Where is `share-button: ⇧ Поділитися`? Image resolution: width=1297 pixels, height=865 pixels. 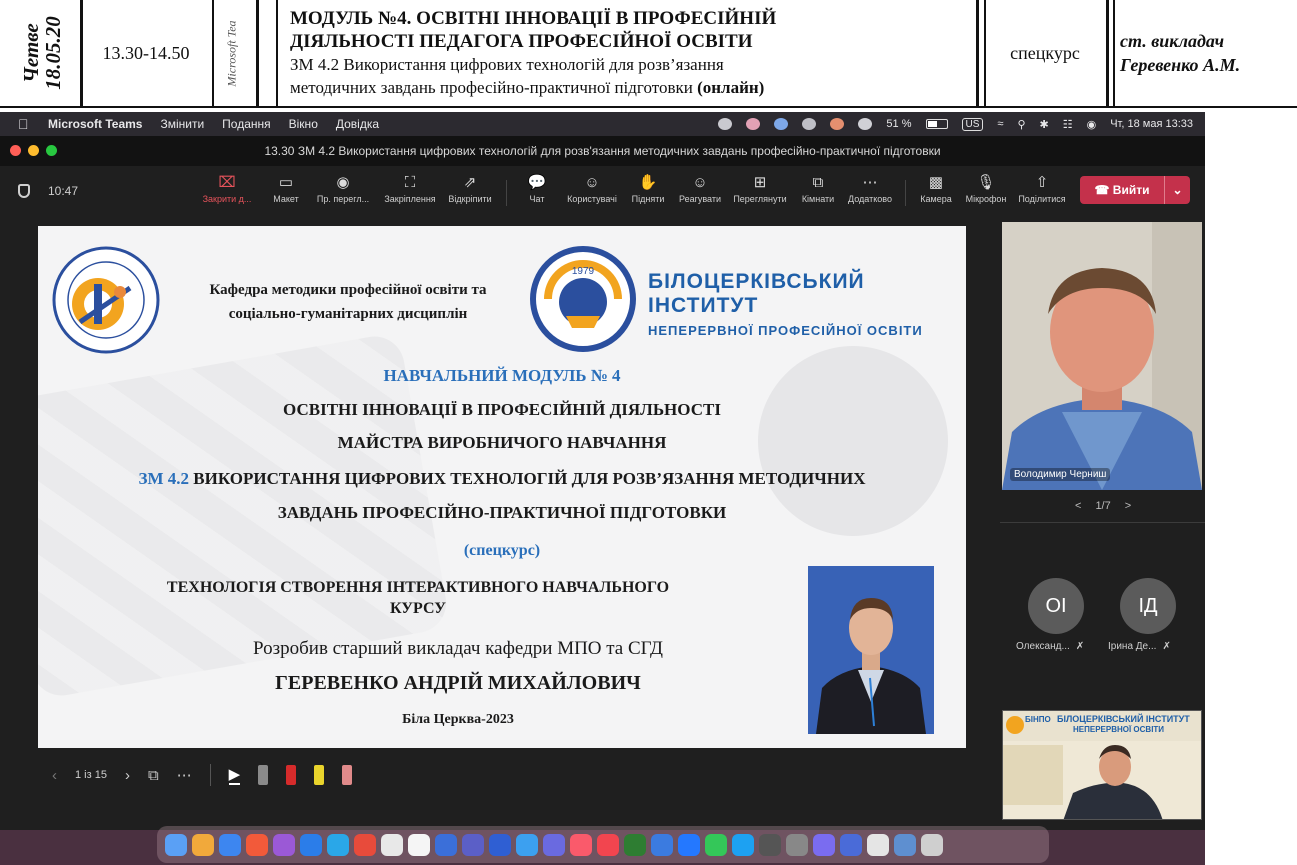 share-button: ⇧ Поділитися is located at coordinates (1042, 188).